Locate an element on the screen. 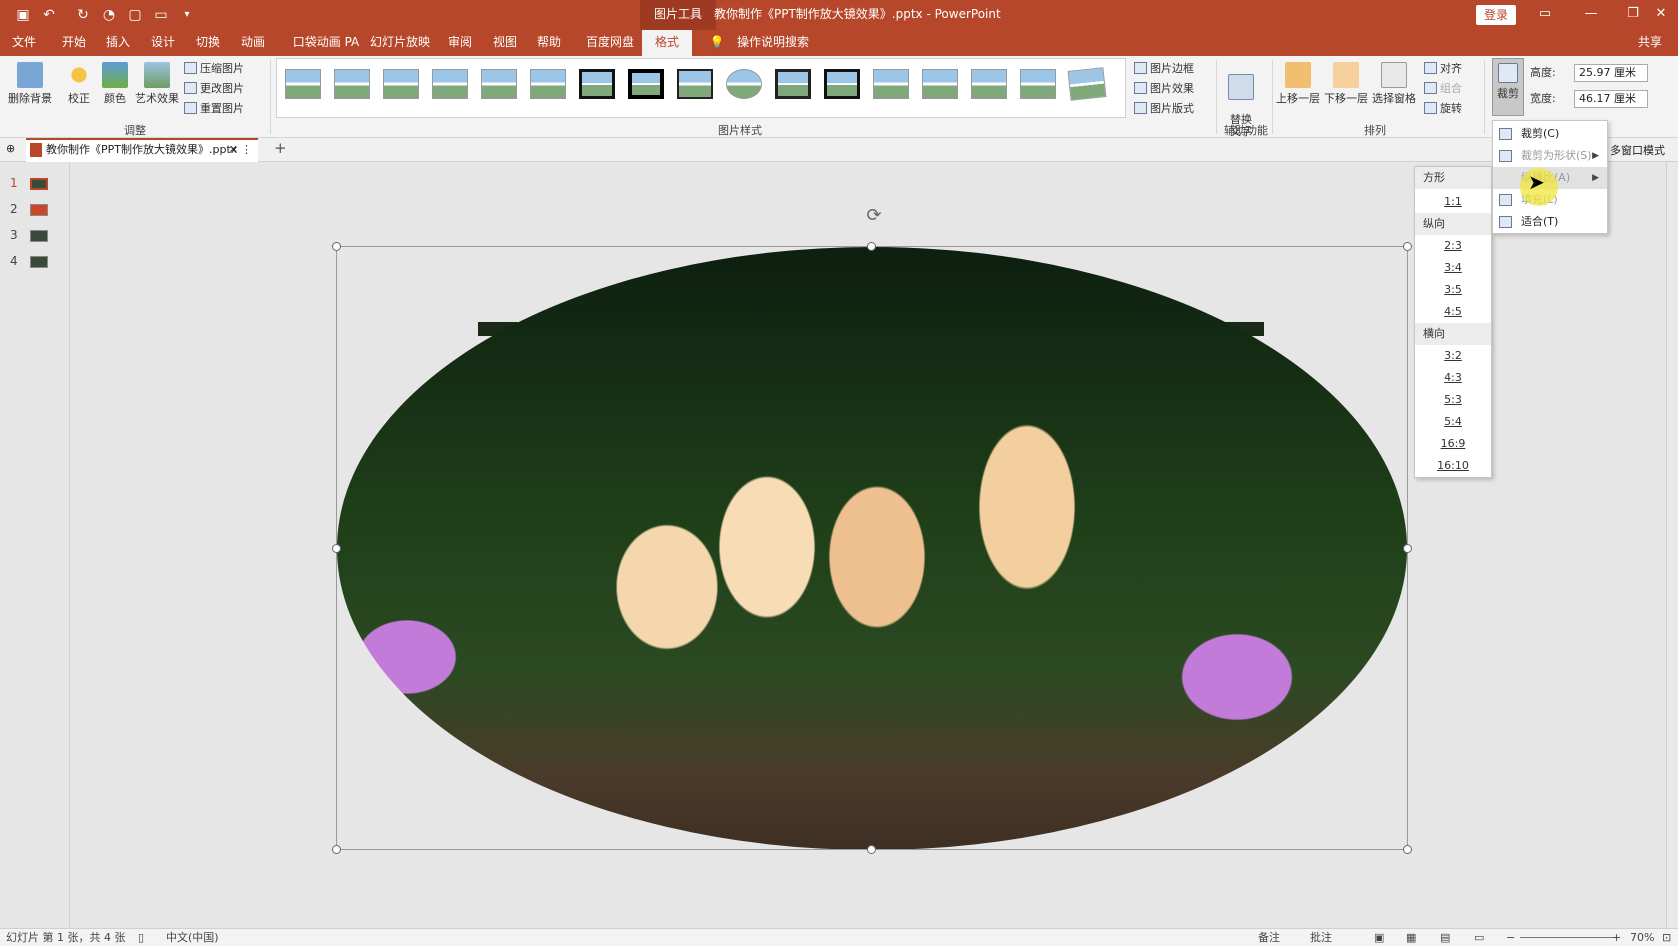 The width and height of the screenshot is (1678, 946). multi-window-mode: 多窗口模式 is located at coordinates (1637, 150).